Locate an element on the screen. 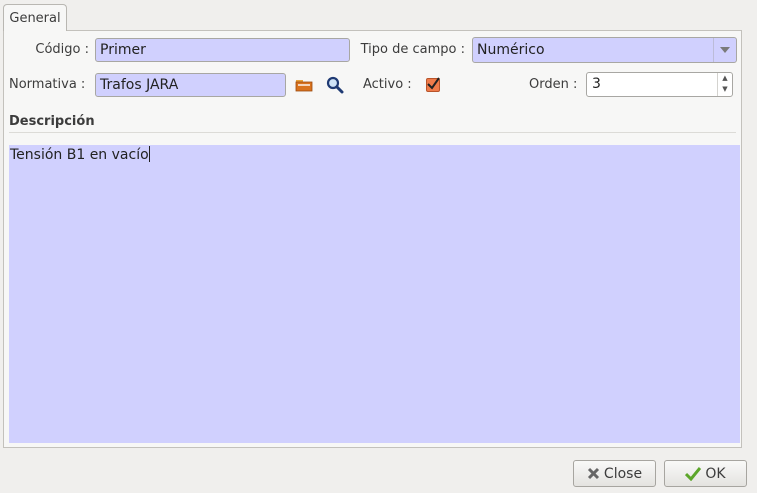  checkmark-icon is located at coordinates (693, 473).